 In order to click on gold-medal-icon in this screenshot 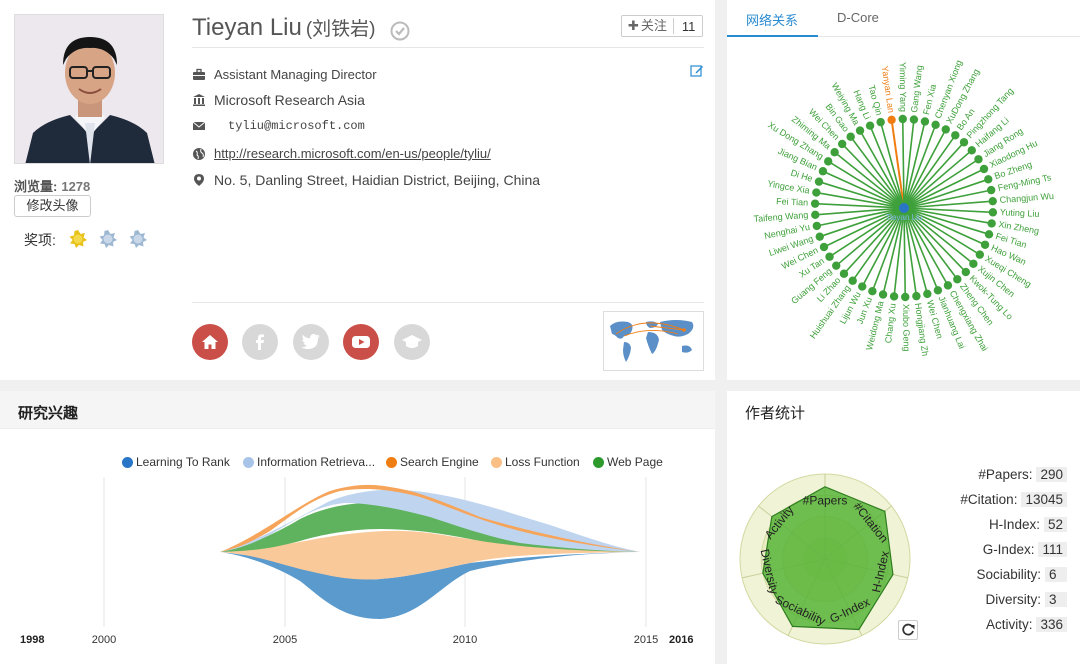, I will do `click(78, 239)`.